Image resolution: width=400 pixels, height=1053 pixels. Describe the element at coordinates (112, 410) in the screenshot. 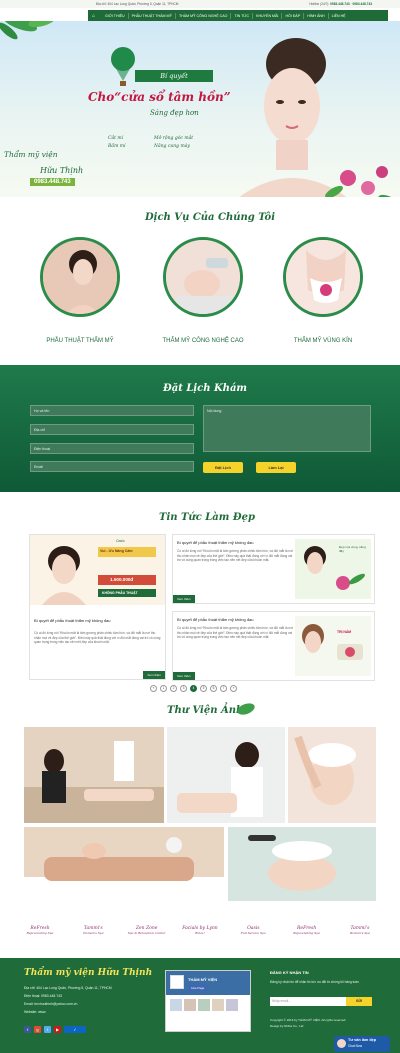

I see `name-field: Họ và tên` at that location.